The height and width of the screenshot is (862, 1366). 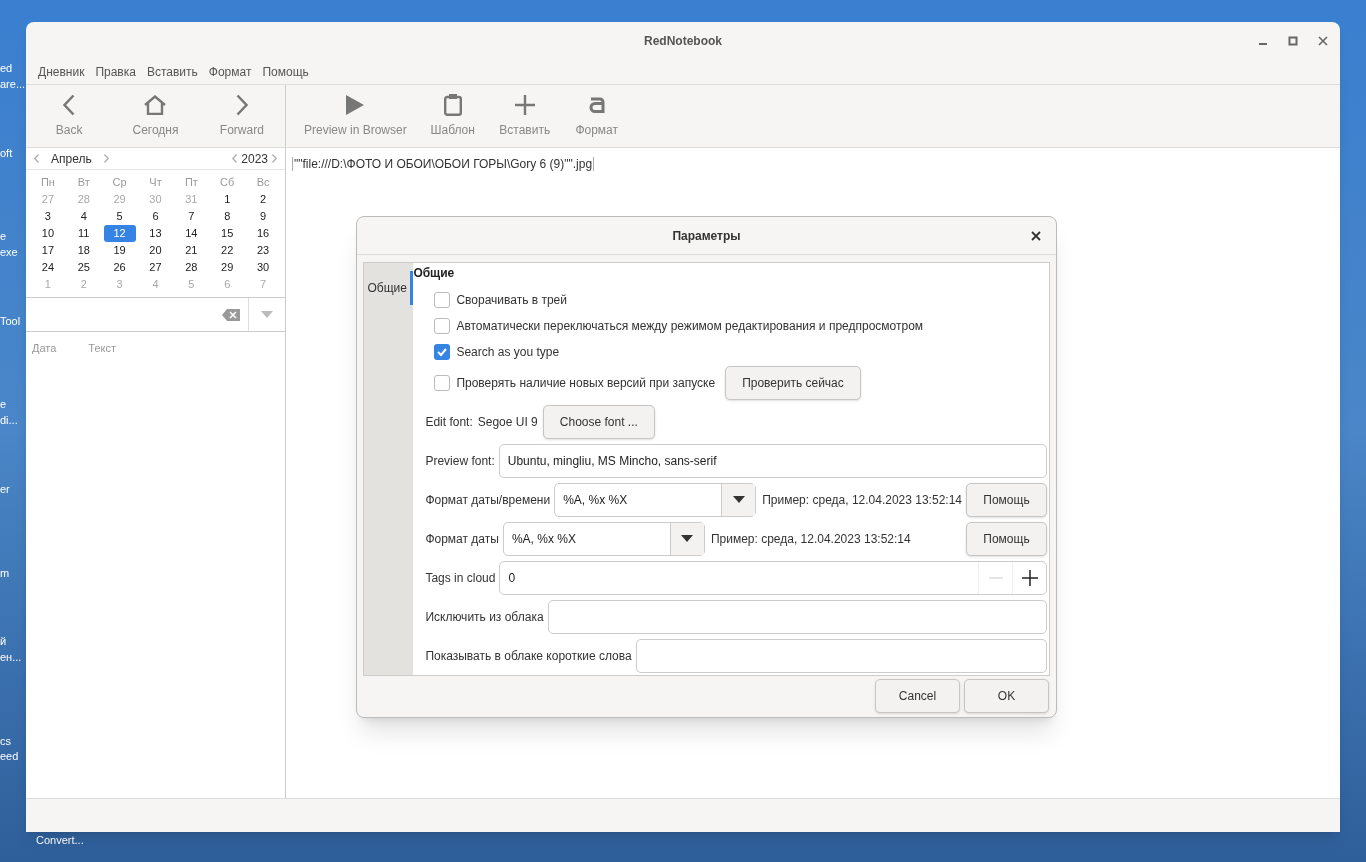 What do you see at coordinates (706, 236) in the screenshot?
I see `dialog-title: Параметры` at bounding box center [706, 236].